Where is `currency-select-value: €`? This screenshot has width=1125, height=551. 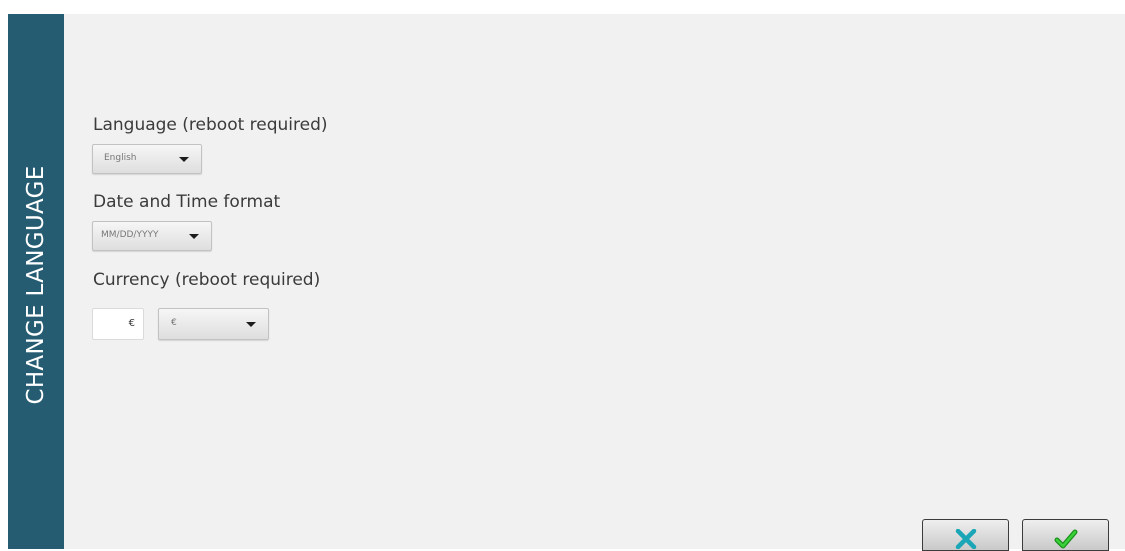 currency-select-value: € is located at coordinates (174, 323).